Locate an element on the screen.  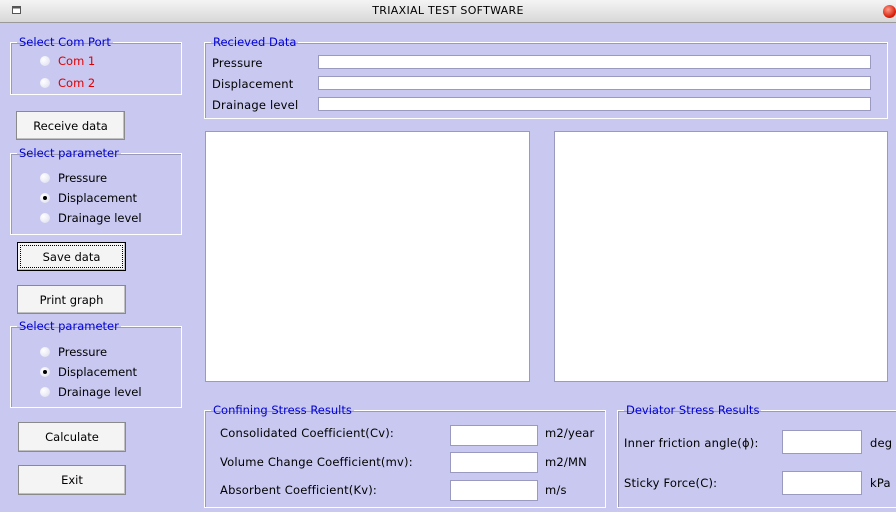
drainage-label: Drainage level is located at coordinates (255, 105).